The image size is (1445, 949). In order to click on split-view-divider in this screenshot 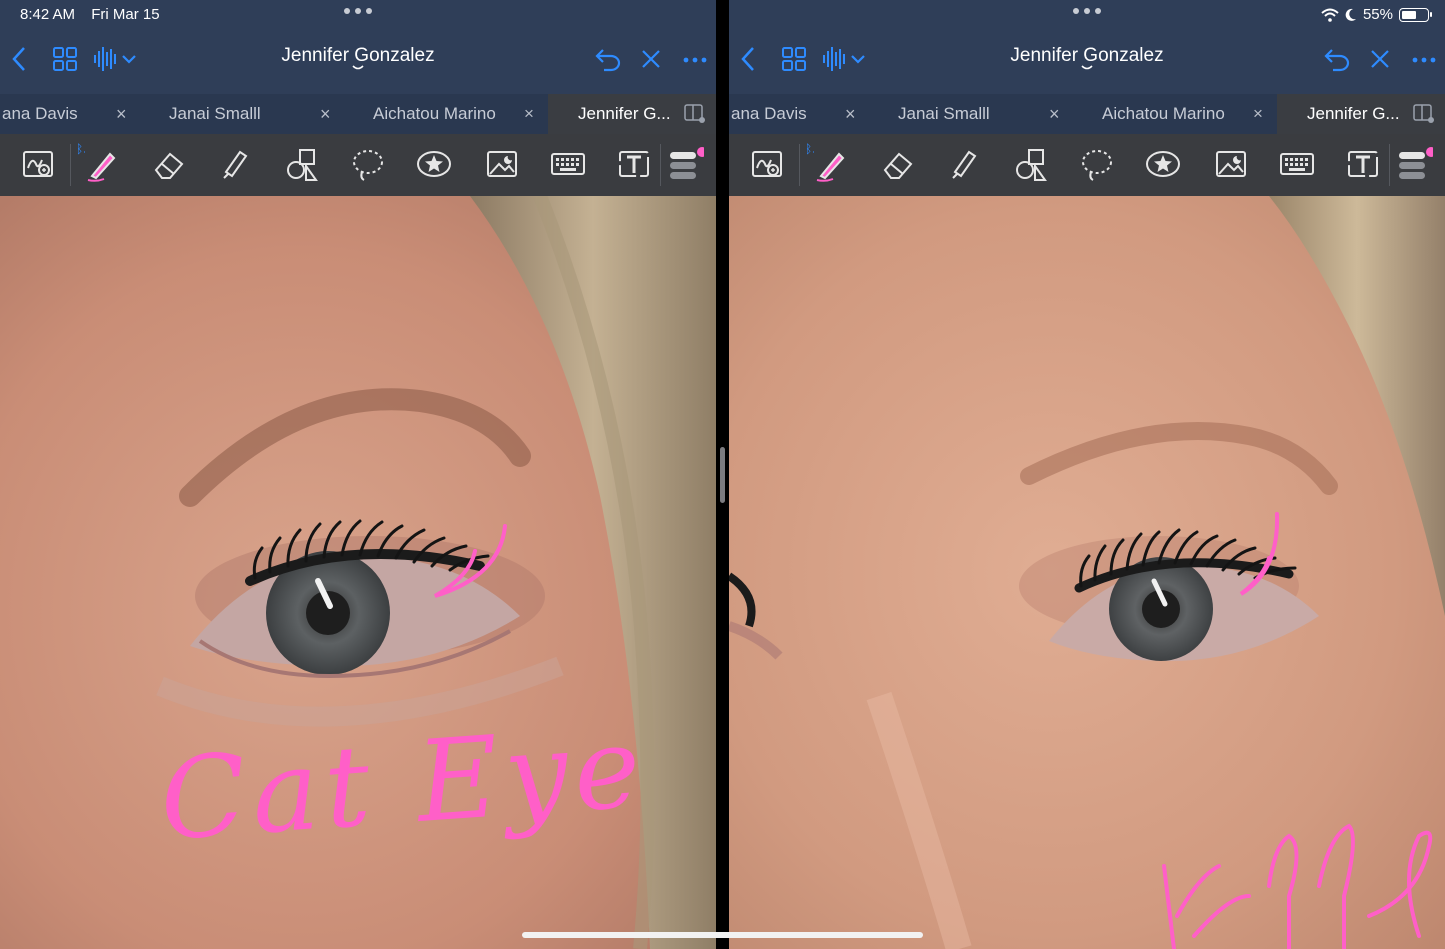, I will do `click(722, 474)`.